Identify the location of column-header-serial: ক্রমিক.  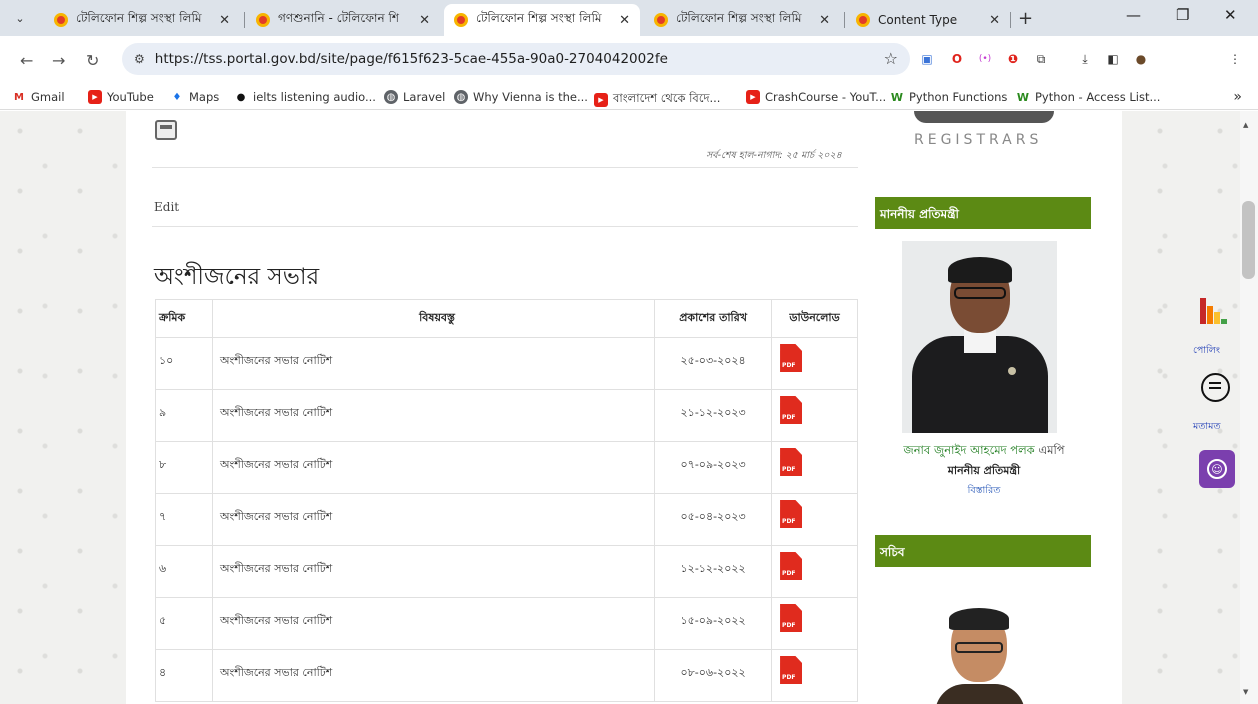
(184, 318).